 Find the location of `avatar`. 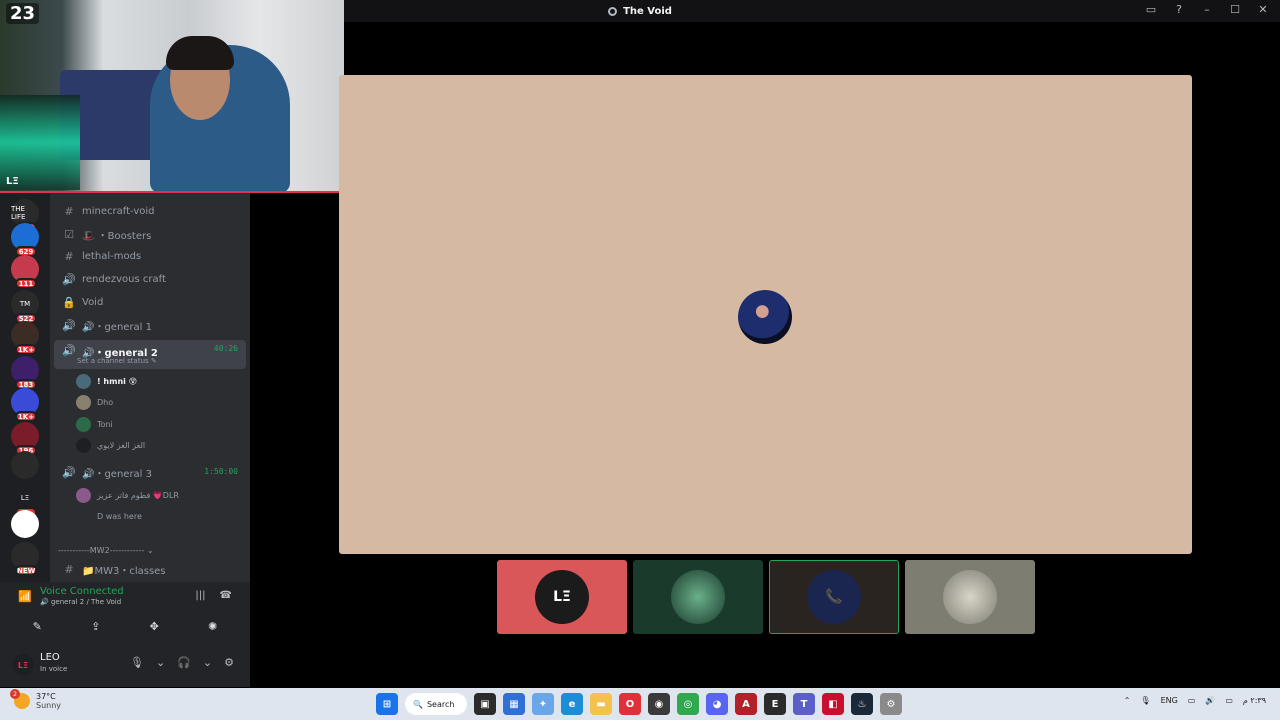

avatar is located at coordinates (83, 381).